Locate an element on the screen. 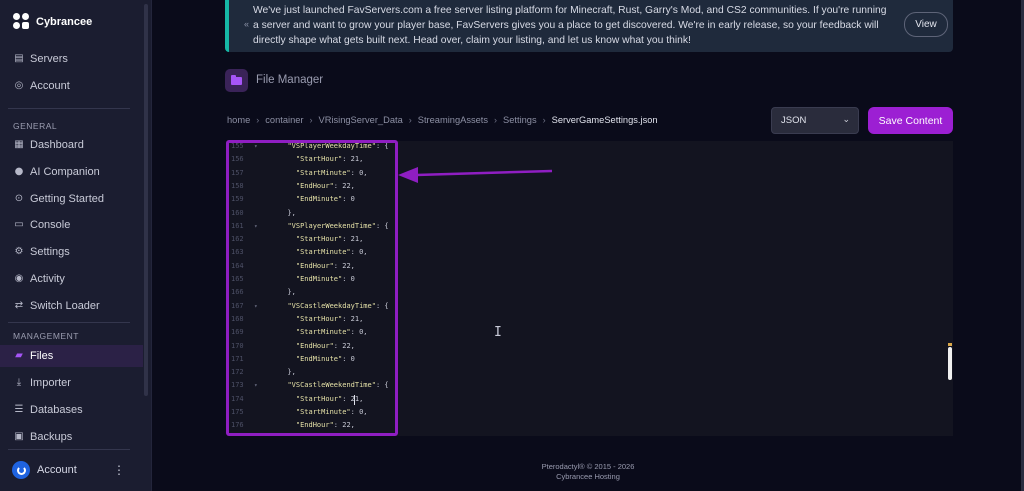 The height and width of the screenshot is (491, 1024). database-icon: ☰ is located at coordinates (19, 409).